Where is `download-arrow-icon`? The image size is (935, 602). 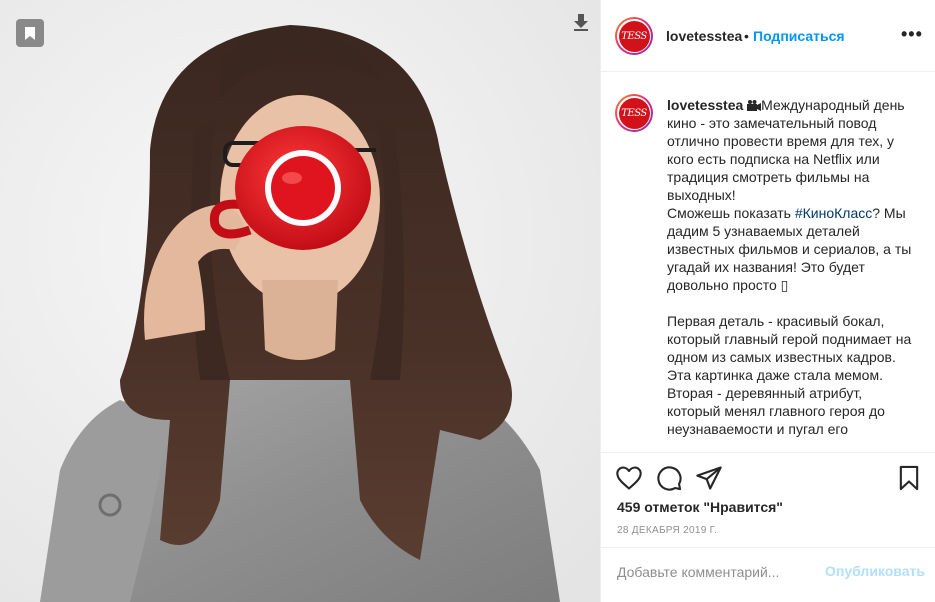 download-arrow-icon is located at coordinates (581, 22).